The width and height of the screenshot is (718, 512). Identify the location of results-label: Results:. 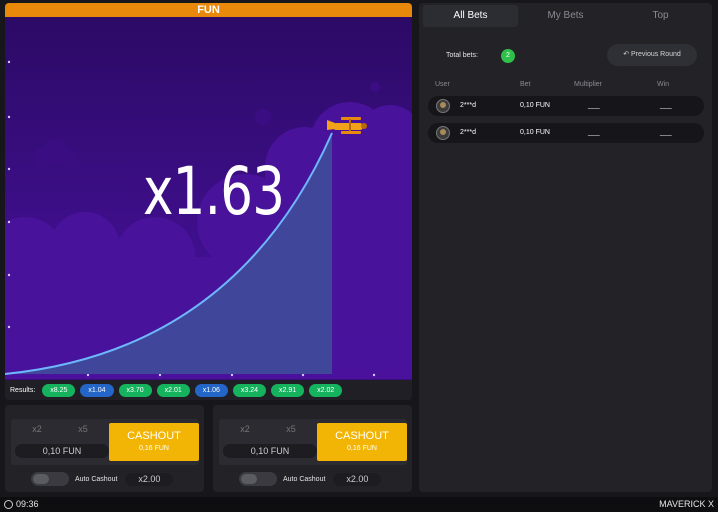
(23, 390).